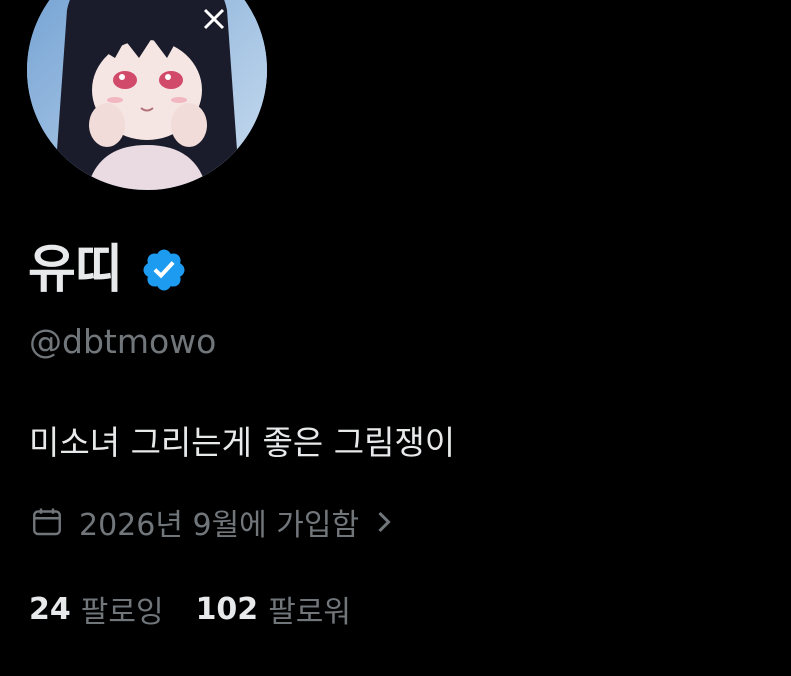 This screenshot has height=676, width=791. I want to click on following-stat: 24 팔로잉, so click(96, 609).